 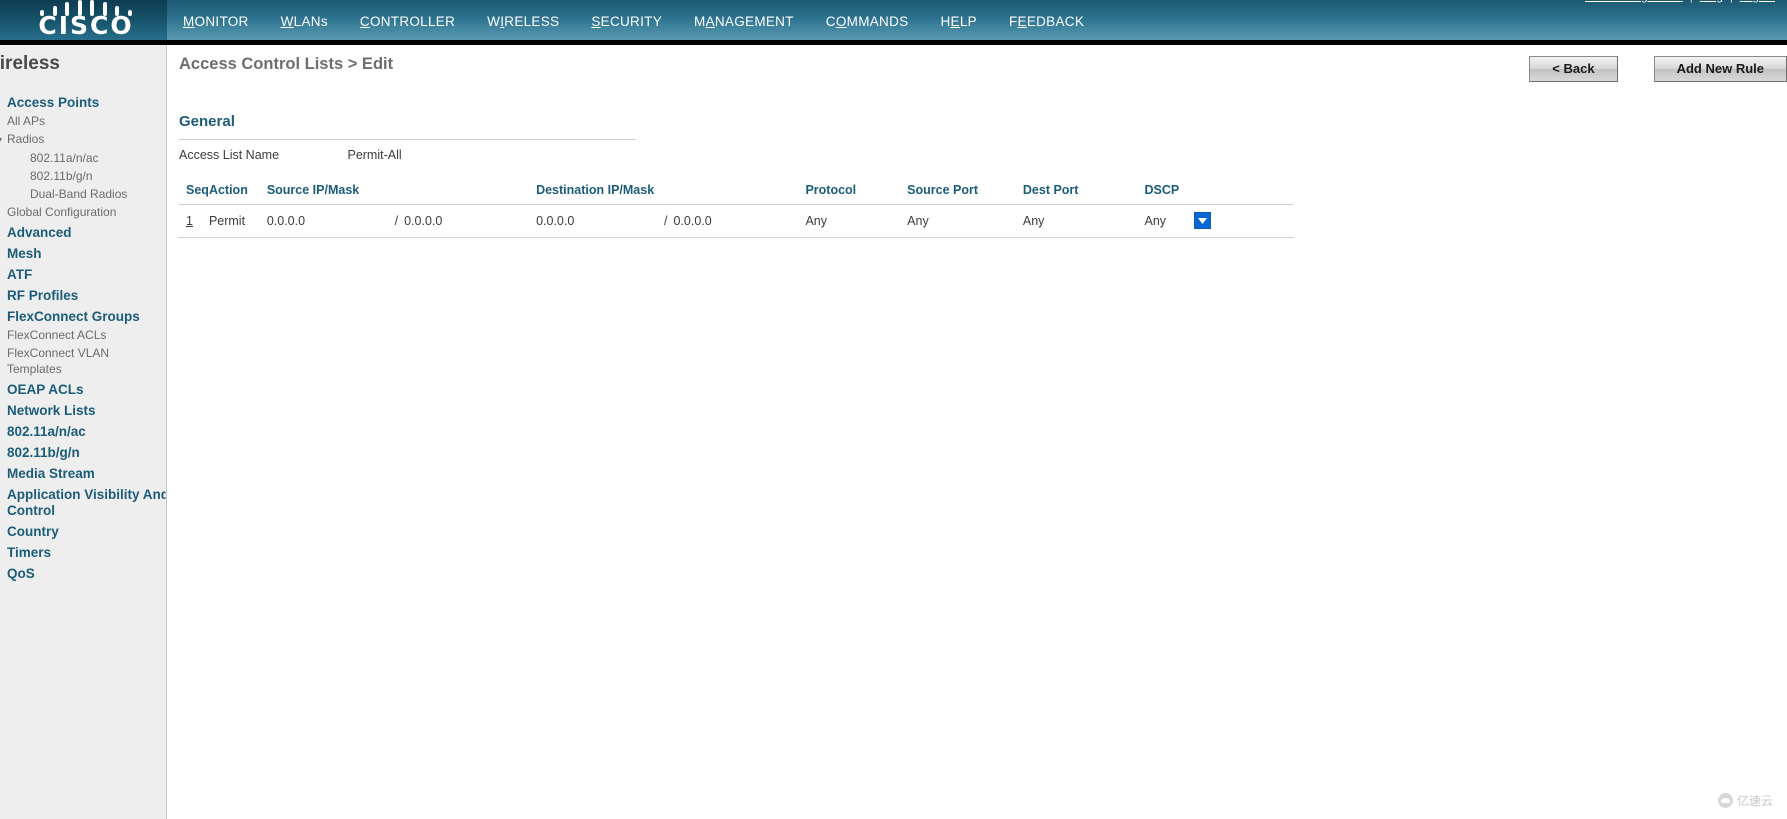 I want to click on sidebar-item-label: Radios, so click(x=26, y=139).